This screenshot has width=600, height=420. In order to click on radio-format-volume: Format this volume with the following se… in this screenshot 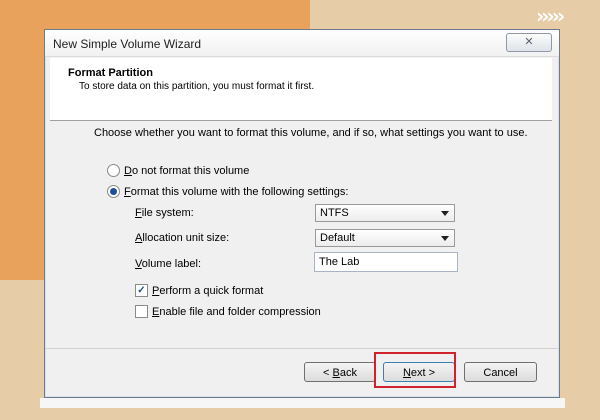, I will do `click(227, 191)`.